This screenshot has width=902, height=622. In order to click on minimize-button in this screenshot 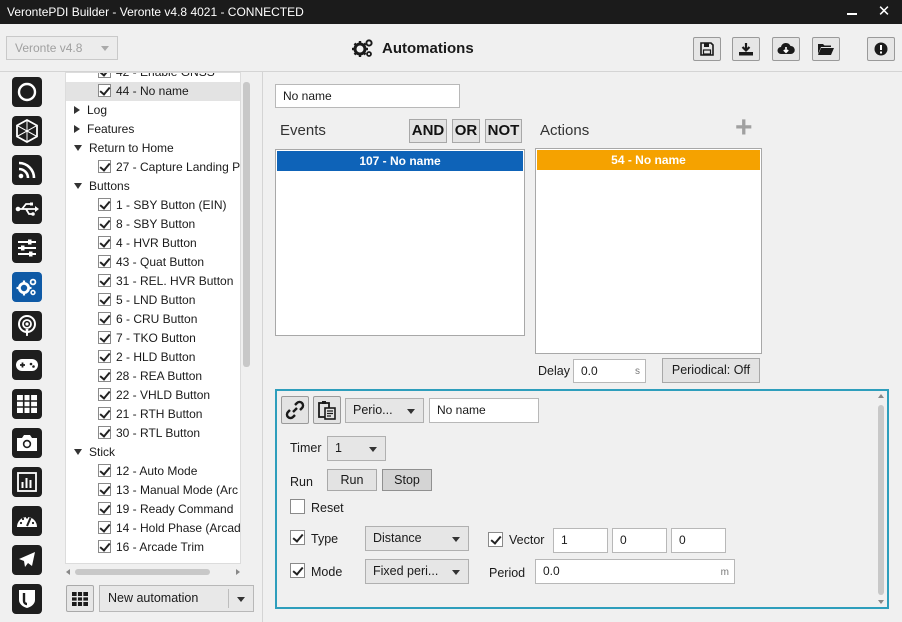, I will do `click(852, 12)`.